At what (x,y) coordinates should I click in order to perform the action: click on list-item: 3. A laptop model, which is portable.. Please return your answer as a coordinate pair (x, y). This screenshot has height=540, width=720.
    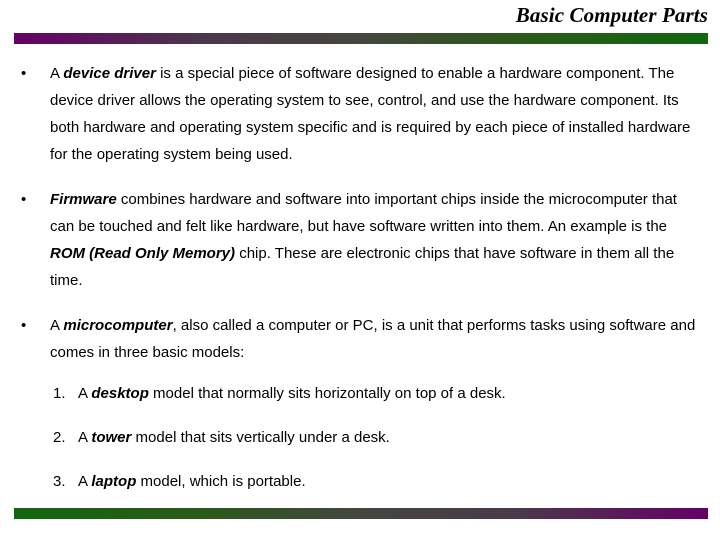
    Looking at the image, I should click on (360, 482).